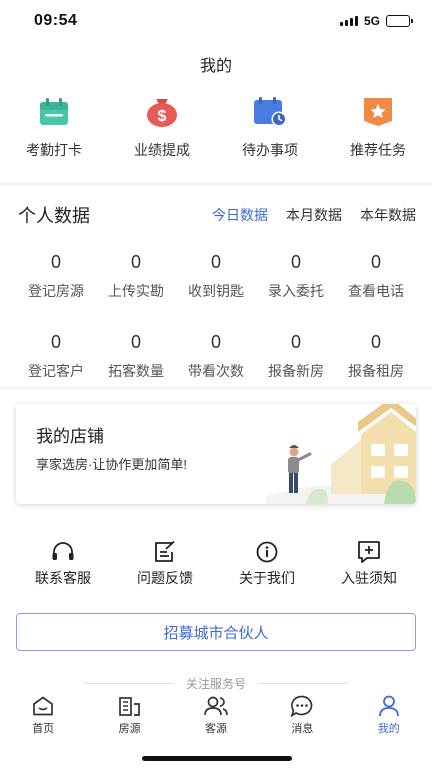 This screenshot has height=768, width=432. What do you see at coordinates (296, 356) in the screenshot?
I see `stat-item: 0 报备新房` at bounding box center [296, 356].